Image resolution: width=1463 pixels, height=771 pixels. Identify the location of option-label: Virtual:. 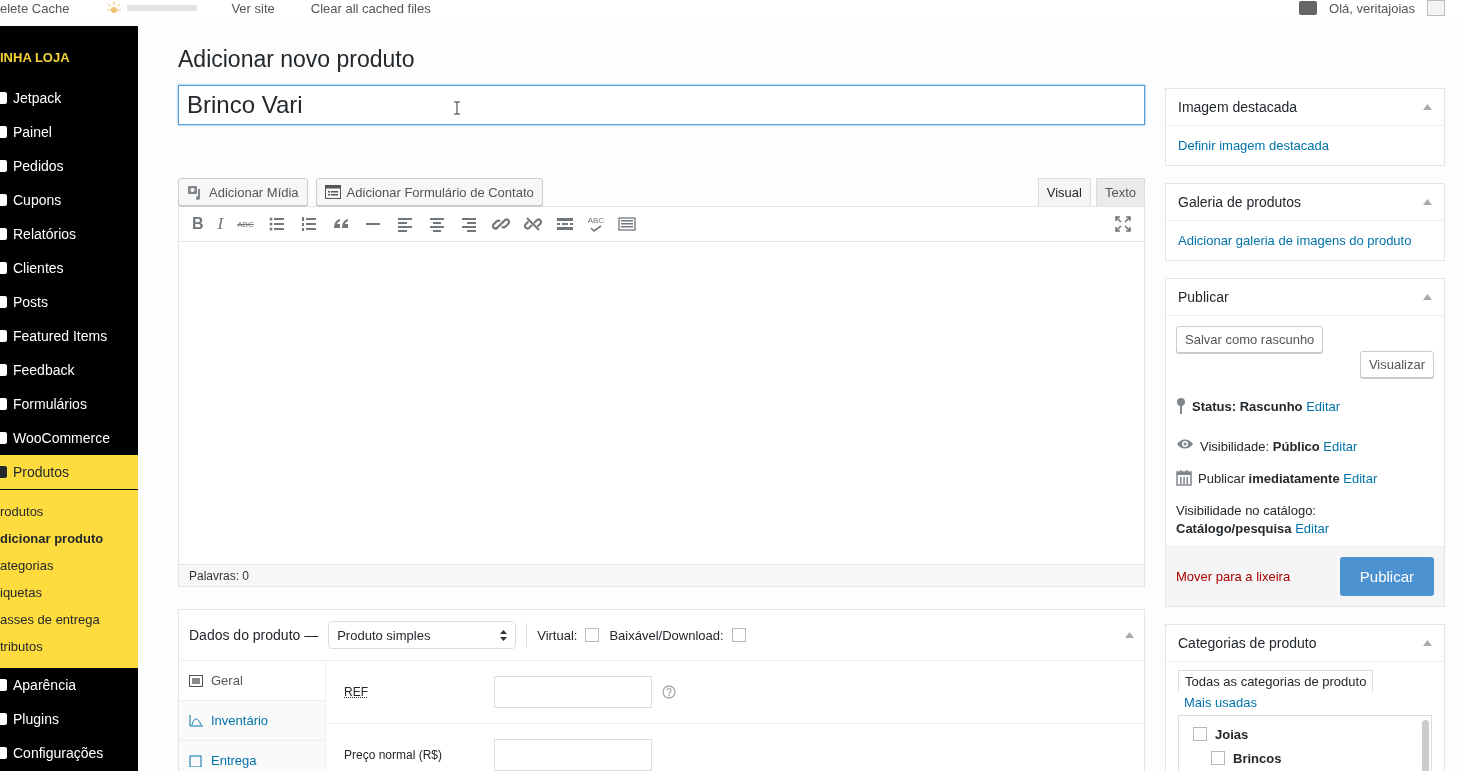
(557, 635).